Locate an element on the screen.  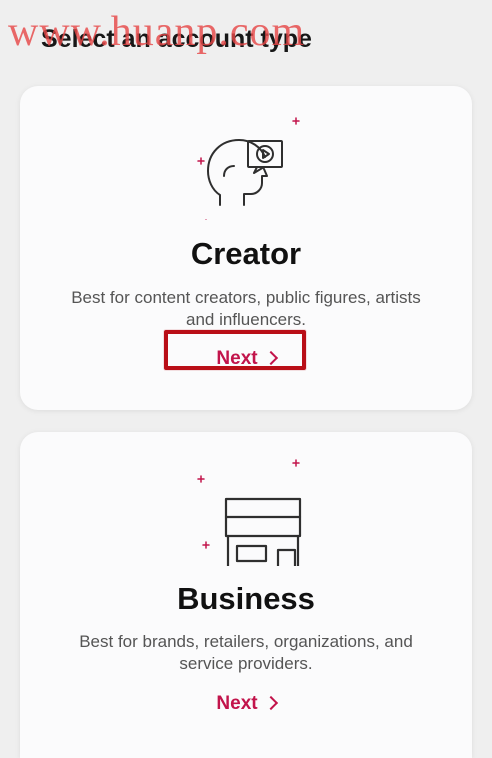
card-title: Creator is located at coordinates (246, 253).